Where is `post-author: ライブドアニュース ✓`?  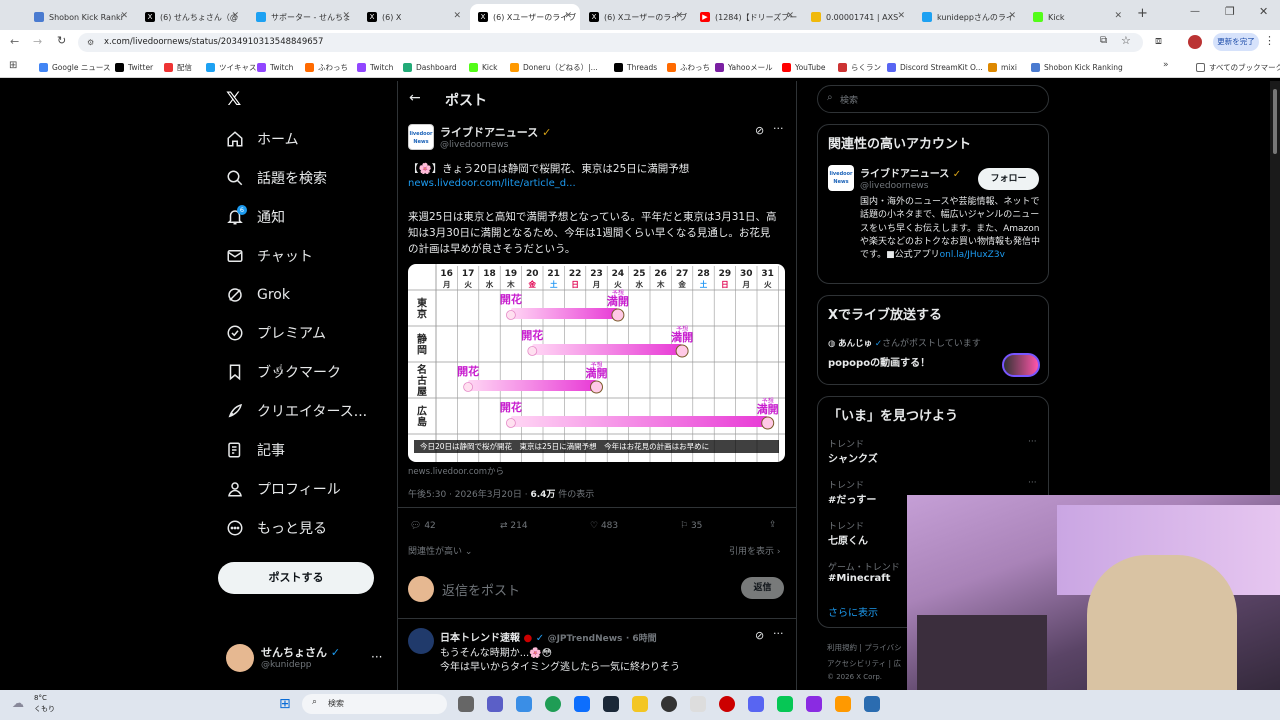
post-author: ライブドアニュース ✓ is located at coordinates (495, 132).